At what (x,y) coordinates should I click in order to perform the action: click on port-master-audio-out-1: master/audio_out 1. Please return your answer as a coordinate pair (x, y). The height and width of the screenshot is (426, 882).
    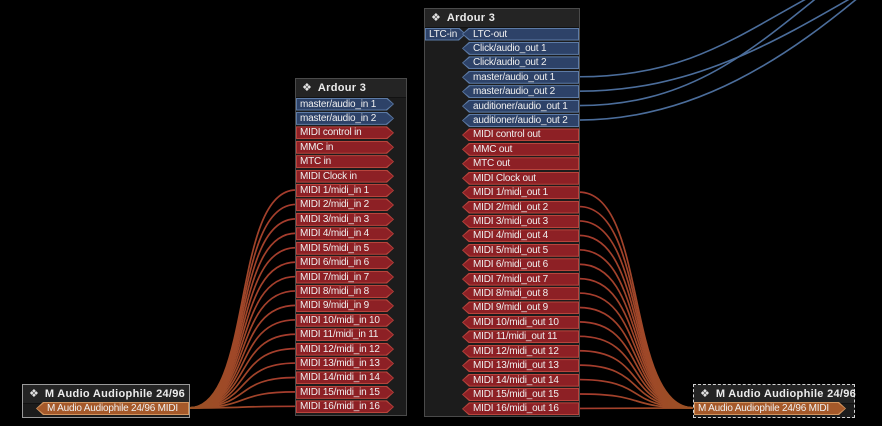
    Looking at the image, I should click on (520, 77).